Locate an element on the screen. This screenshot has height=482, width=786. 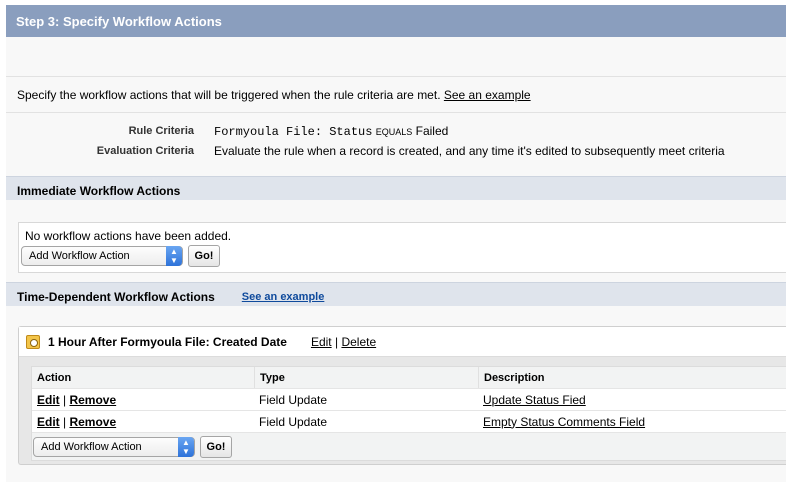
rule-operator: EQUALS is located at coordinates (394, 131).